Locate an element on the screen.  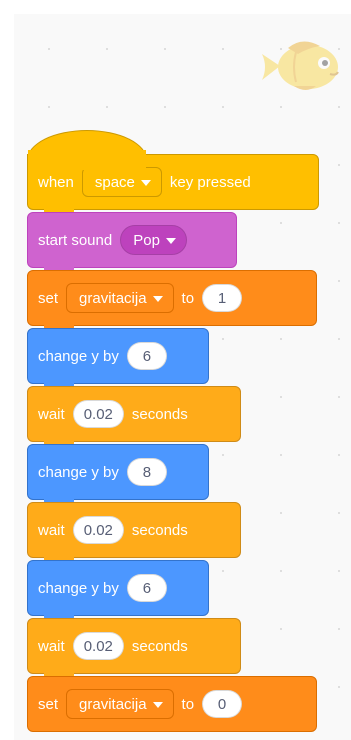
hat-block-joint is located at coordinates (87, 160).